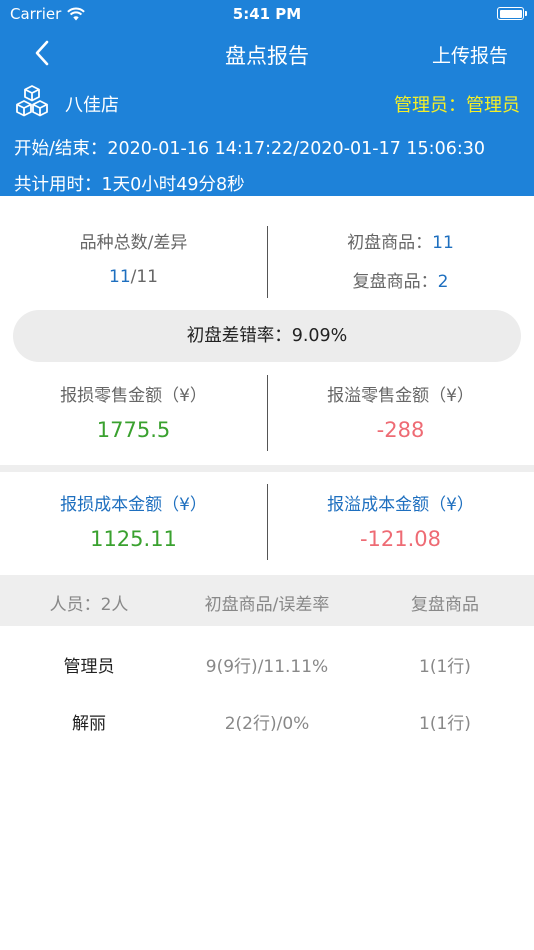 The image size is (534, 950). What do you see at coordinates (267, 468) in the screenshot?
I see `section-divider` at bounding box center [267, 468].